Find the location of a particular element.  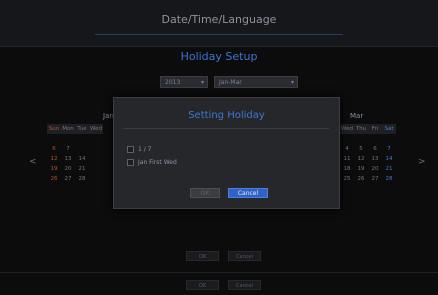

weekday-label: Tue is located at coordinates (82, 129).